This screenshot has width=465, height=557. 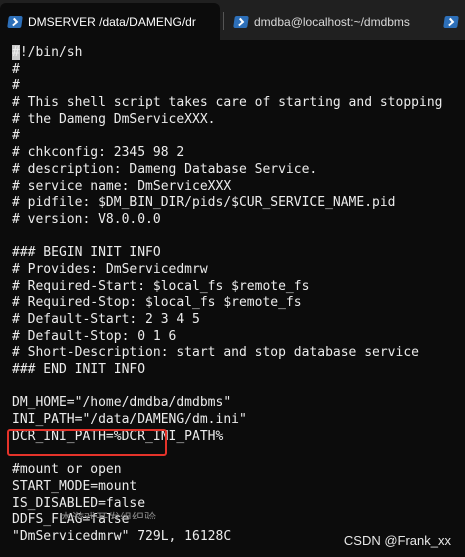 I want to click on highlight-start-mode, so click(x=87, y=442).